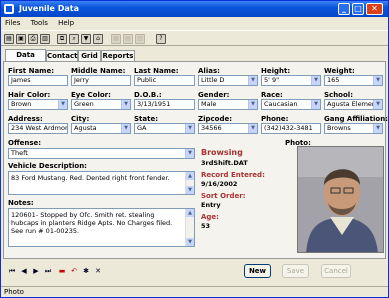 The width and height of the screenshot is (389, 298). Describe the element at coordinates (101, 104) in the screenshot. I see `eye-color-select: Green ▼` at that location.